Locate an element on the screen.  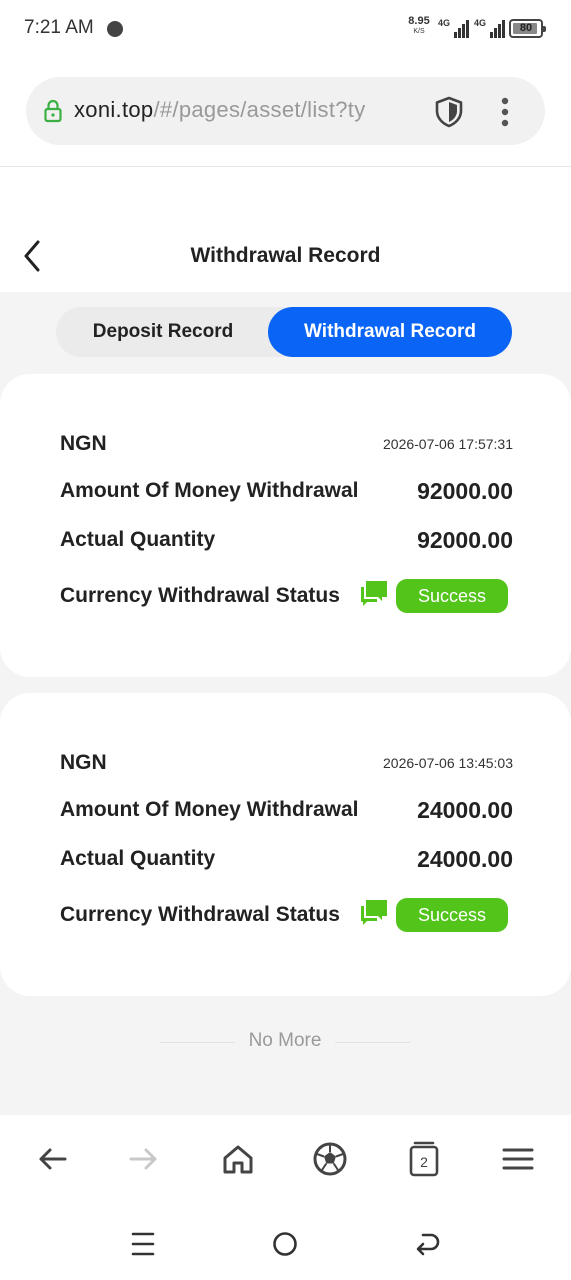
battery-level: 80 is located at coordinates (526, 28).